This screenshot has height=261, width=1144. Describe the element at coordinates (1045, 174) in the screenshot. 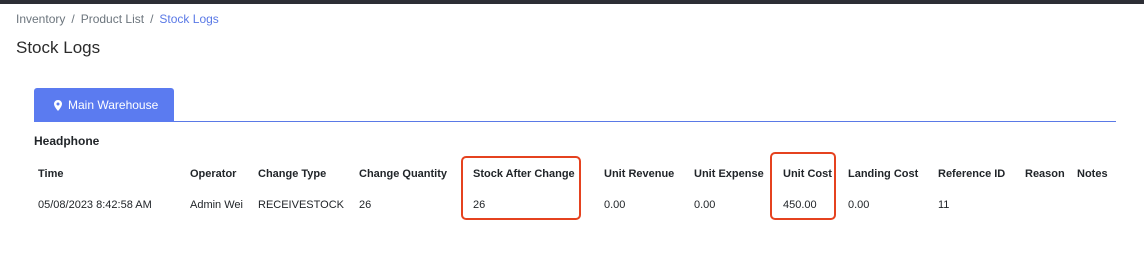

I see `column-header-reason: Reason` at that location.